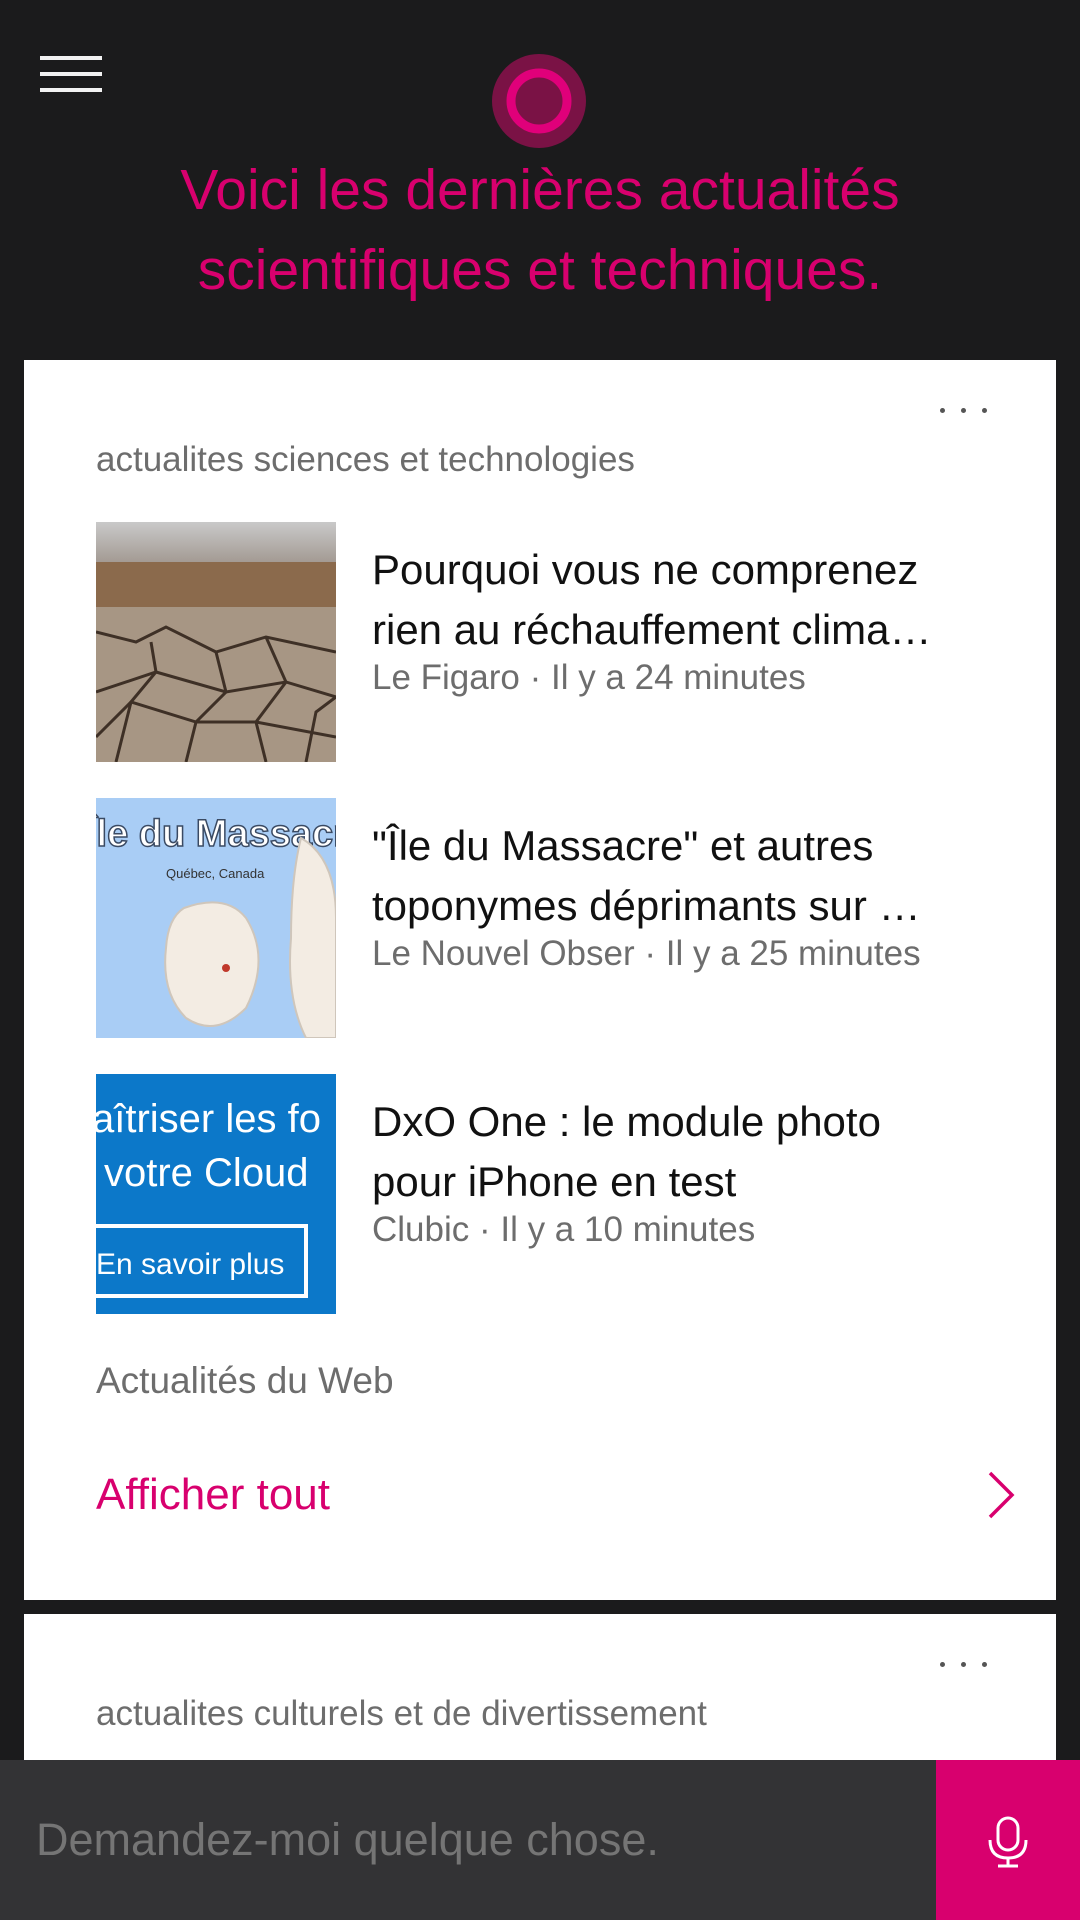 The image size is (1080, 1920). I want to click on show-all-link: Afficher tout, so click(556, 1500).